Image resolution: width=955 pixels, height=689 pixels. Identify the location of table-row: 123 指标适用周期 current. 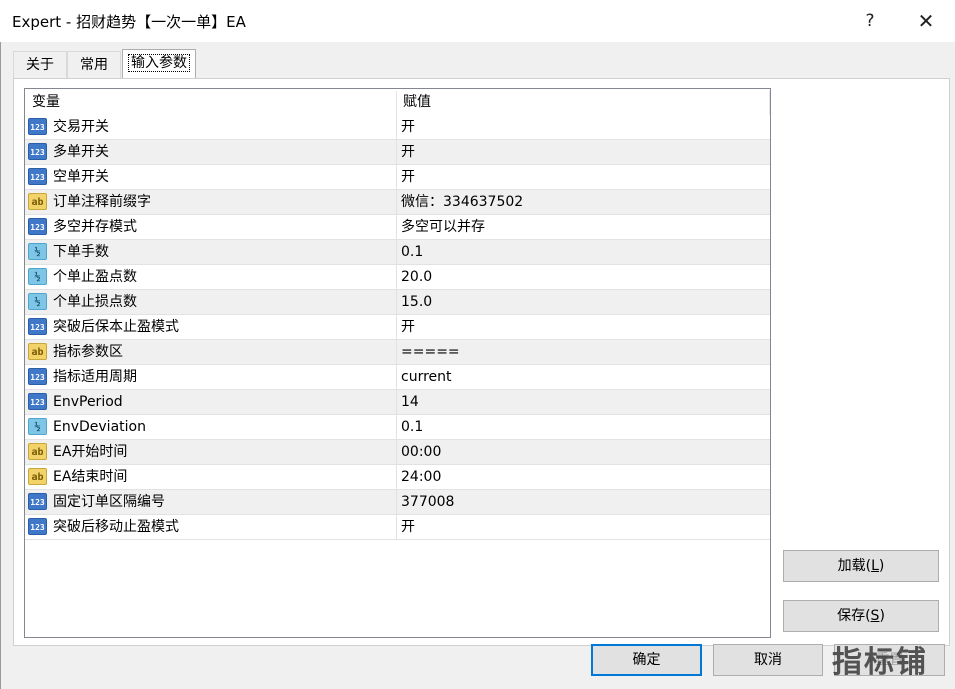
(397, 377).